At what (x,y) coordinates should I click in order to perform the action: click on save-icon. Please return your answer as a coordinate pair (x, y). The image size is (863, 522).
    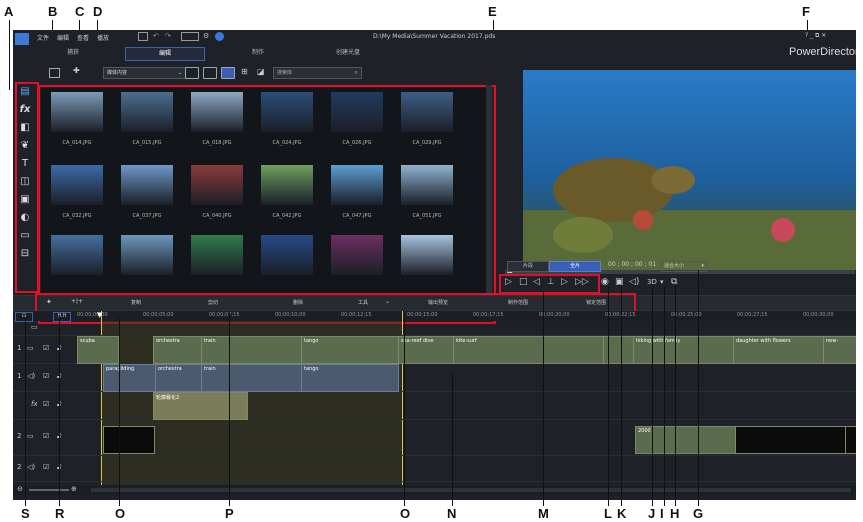
    Looking at the image, I should click on (143, 36).